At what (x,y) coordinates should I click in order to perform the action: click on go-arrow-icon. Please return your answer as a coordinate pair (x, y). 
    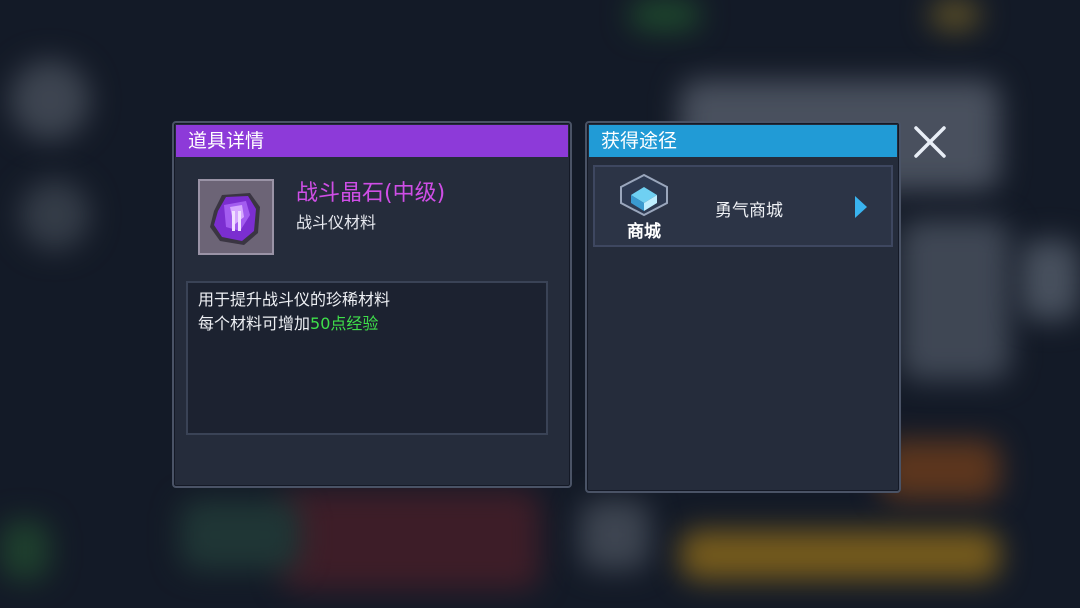
    Looking at the image, I should click on (861, 207).